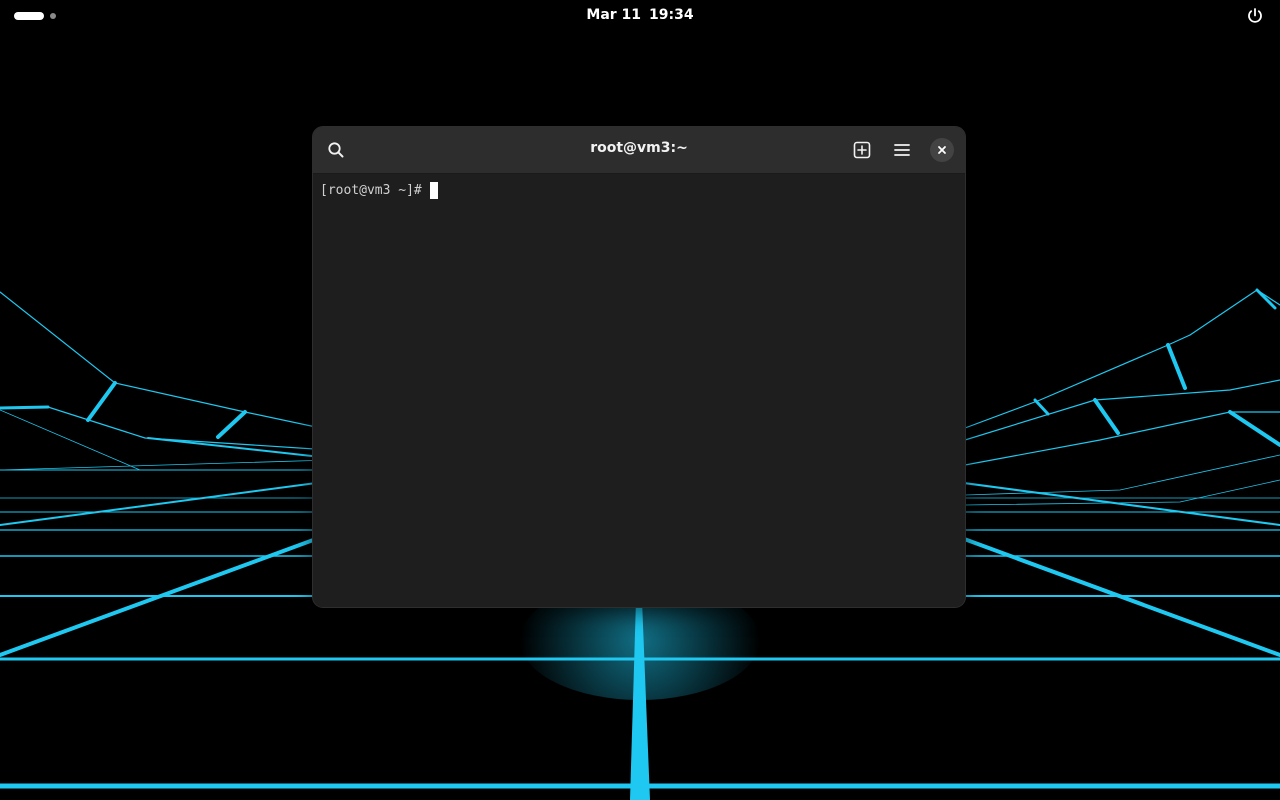 The height and width of the screenshot is (800, 1280). What do you see at coordinates (371, 190) in the screenshot?
I see `shell-prompt: [root@vm3 ~]#` at bounding box center [371, 190].